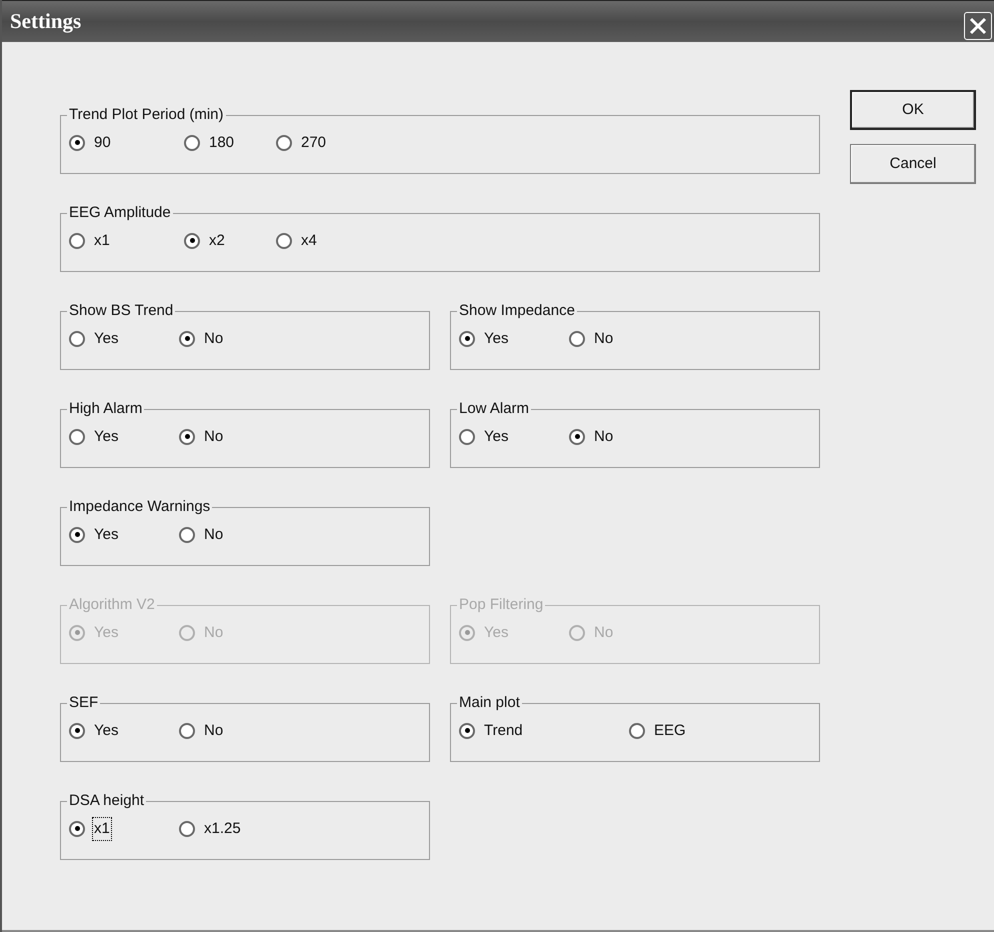 The width and height of the screenshot is (994, 932). Describe the element at coordinates (217, 240) in the screenshot. I see `radio-label: x2` at that location.